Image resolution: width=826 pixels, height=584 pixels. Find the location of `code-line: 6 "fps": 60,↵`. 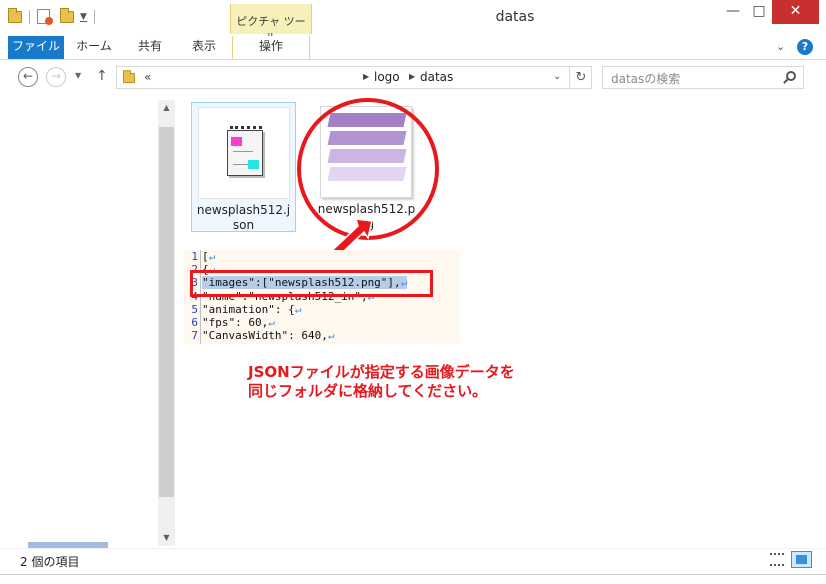

code-line: 6 "fps": 60,↵ is located at coordinates (322, 323).